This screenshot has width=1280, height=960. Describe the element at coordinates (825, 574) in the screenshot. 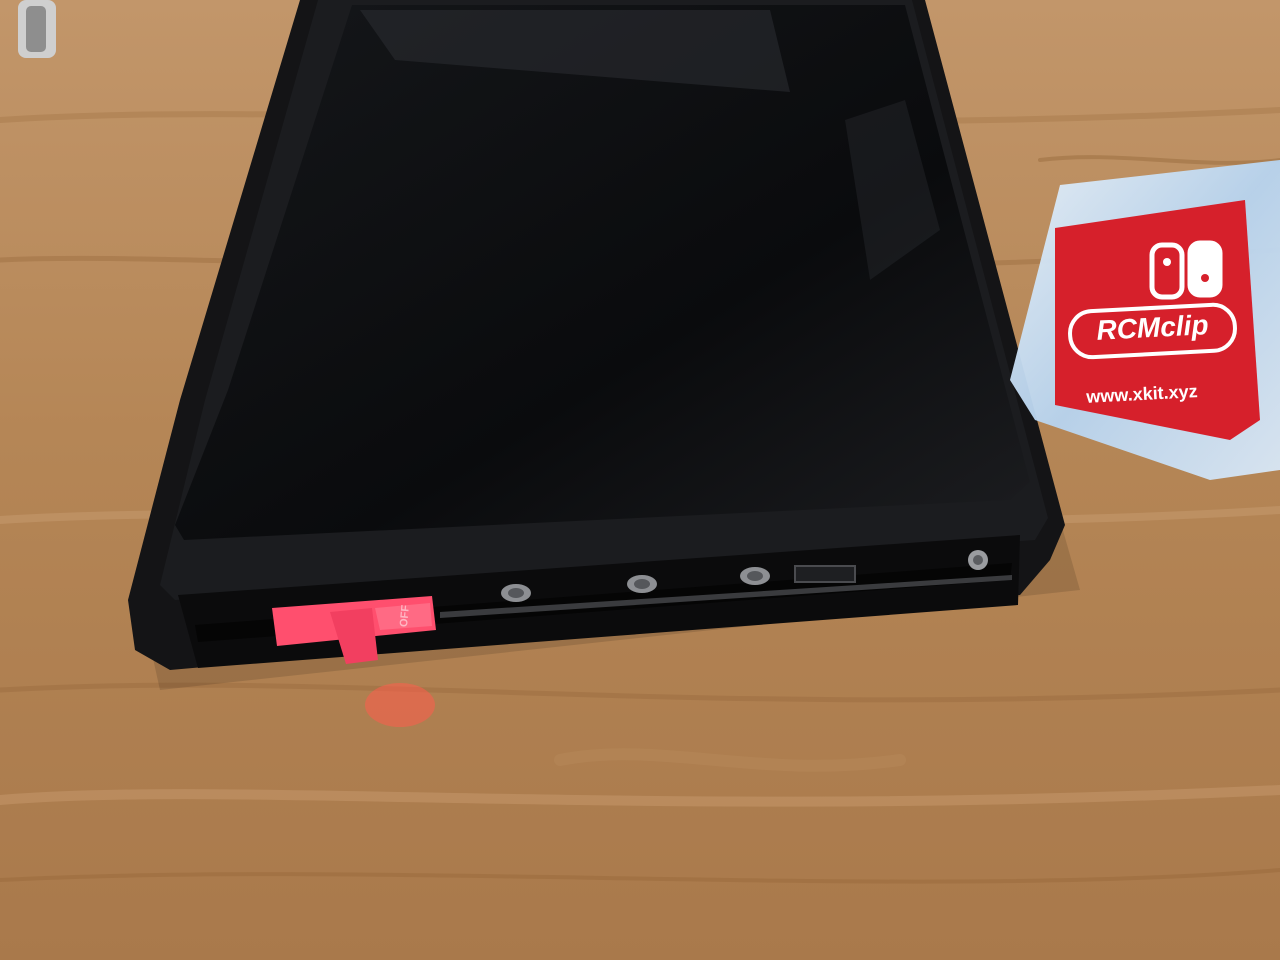

I see `rail-connector` at that location.